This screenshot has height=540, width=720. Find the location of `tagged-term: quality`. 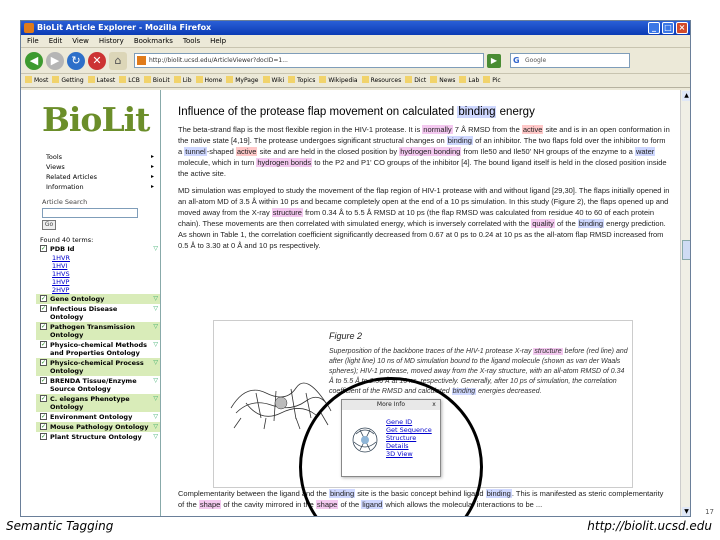

tagged-term: quality is located at coordinates (543, 223).